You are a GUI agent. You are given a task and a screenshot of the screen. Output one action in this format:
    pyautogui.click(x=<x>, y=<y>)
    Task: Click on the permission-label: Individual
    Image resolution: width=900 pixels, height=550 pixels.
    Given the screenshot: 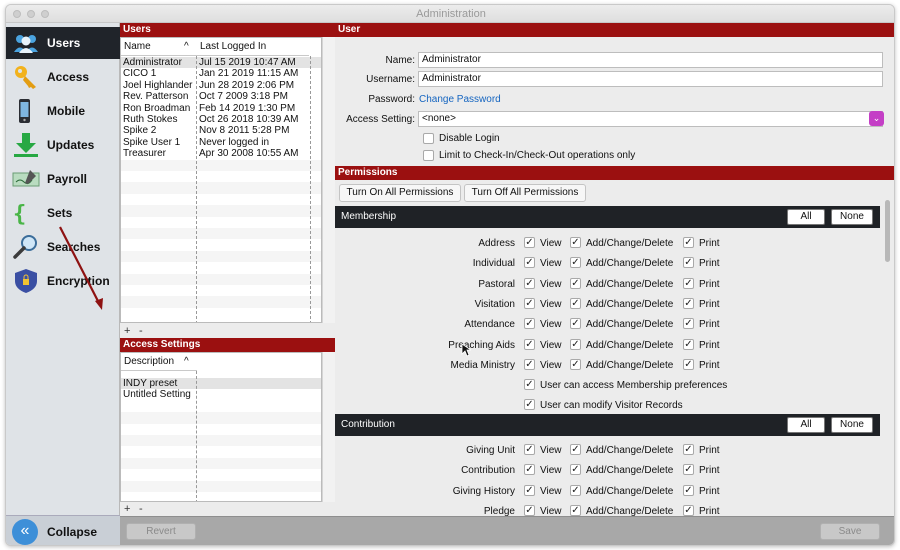 What is the action you would take?
    pyautogui.click(x=493, y=264)
    